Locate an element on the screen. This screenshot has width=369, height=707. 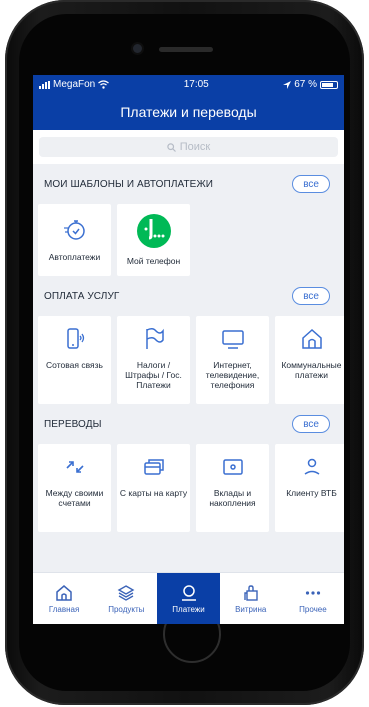
shopping-bag-icon is located at coordinates (251, 592).